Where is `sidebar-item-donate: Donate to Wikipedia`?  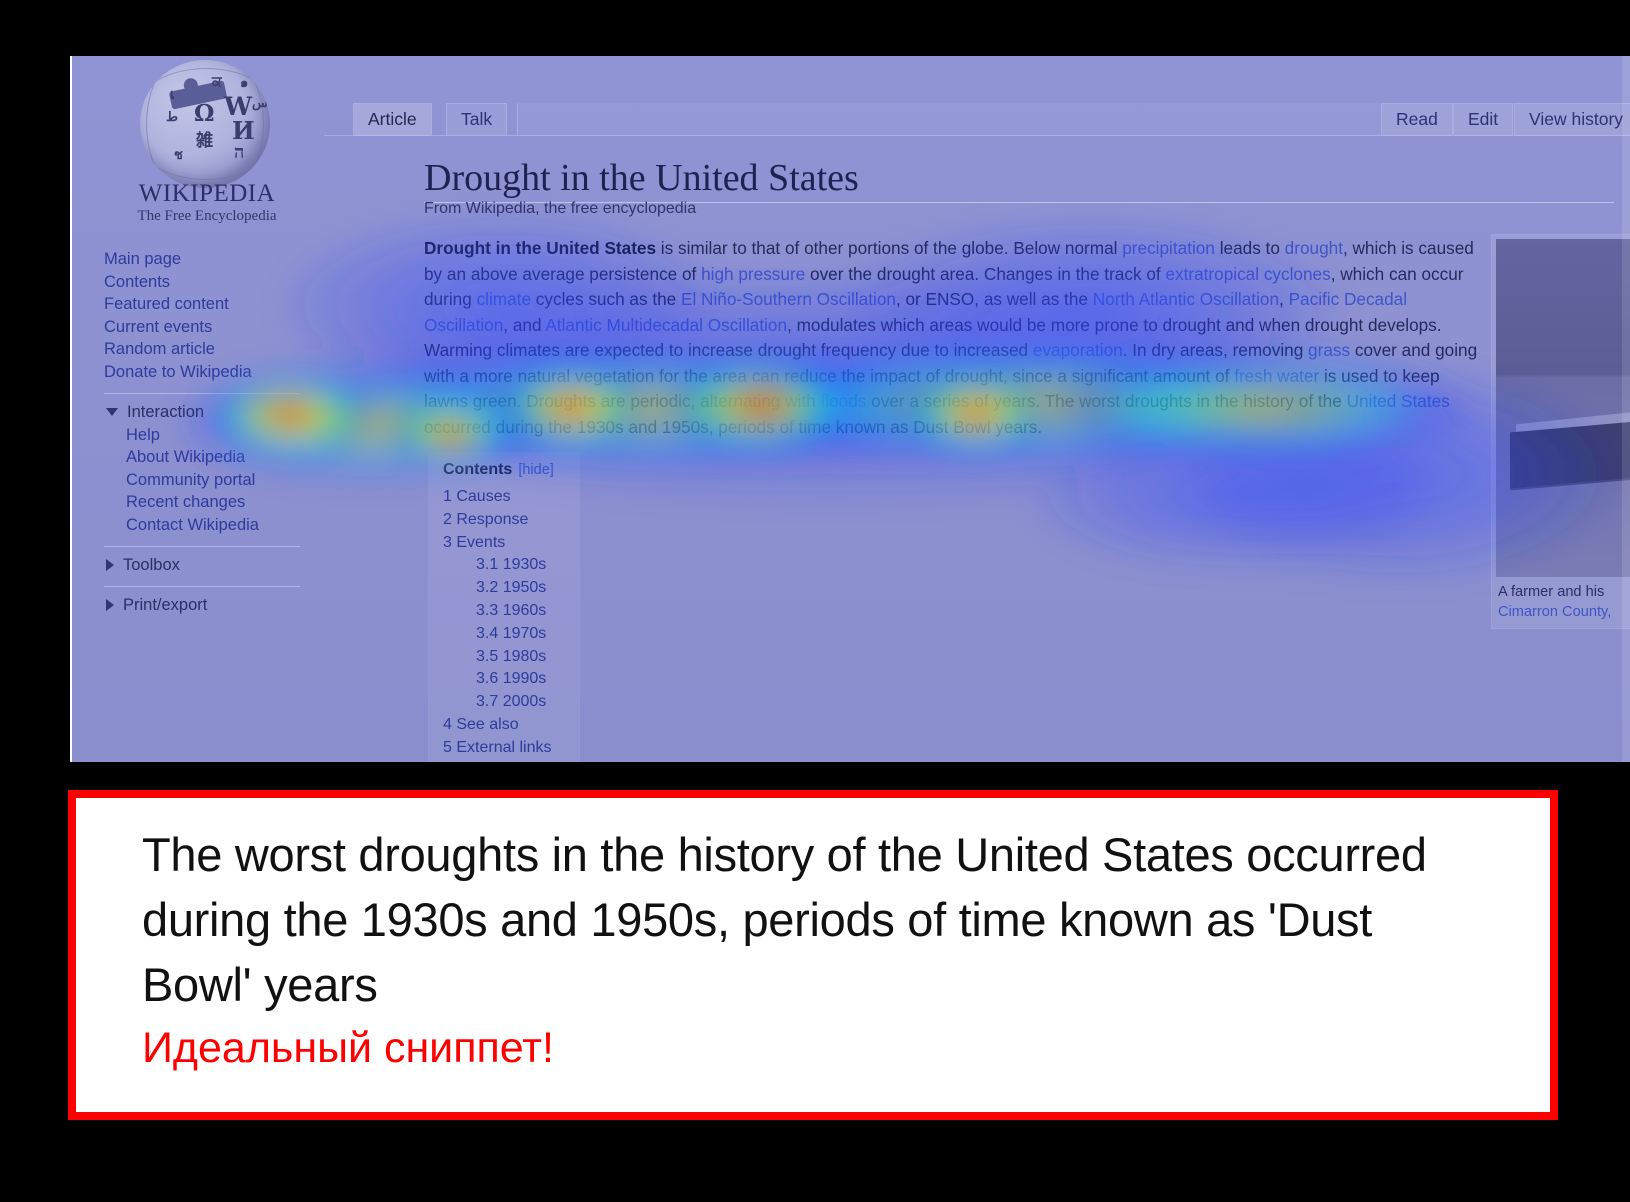 sidebar-item-donate: Donate to Wikipedia is located at coordinates (214, 372).